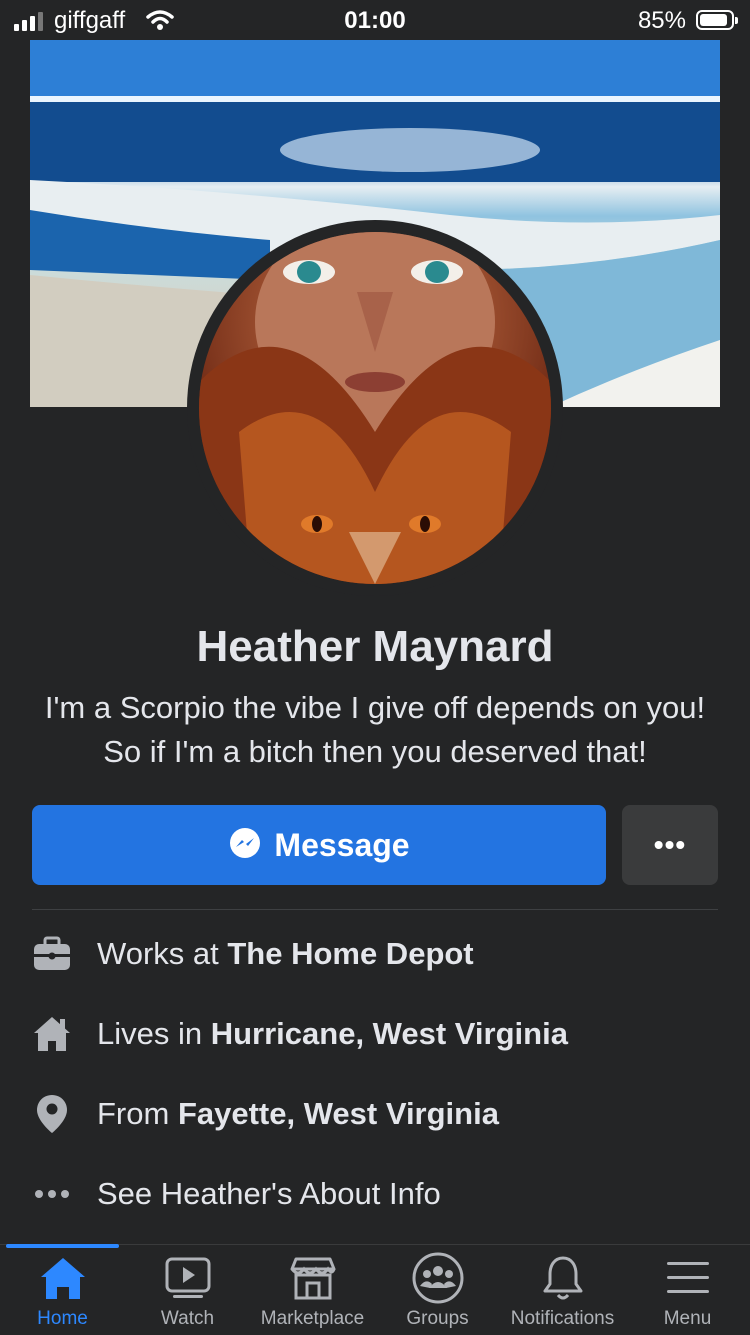 Image resolution: width=750 pixels, height=1335 pixels. Describe the element at coordinates (62, 1318) in the screenshot. I see `tab-label: Home` at that location.